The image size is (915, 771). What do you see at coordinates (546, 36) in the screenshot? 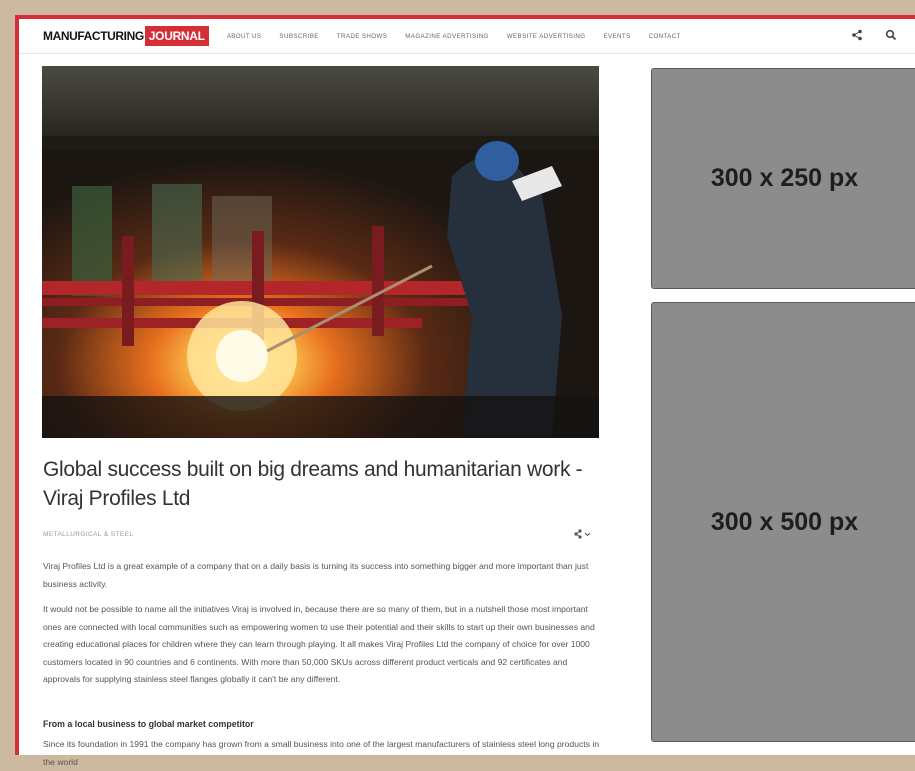
I see `nav-item-website-advertising: WEBSITE ADVERTISING` at bounding box center [546, 36].